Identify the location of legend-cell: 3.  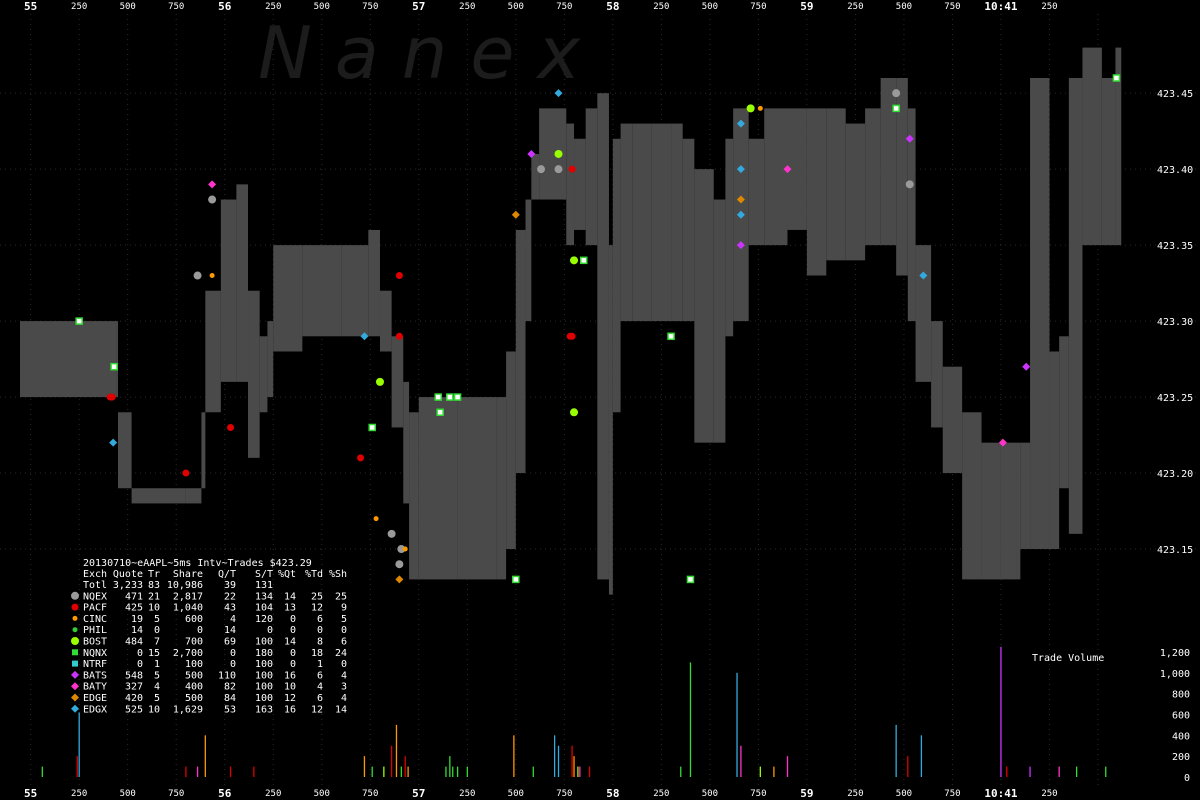
(344, 687).